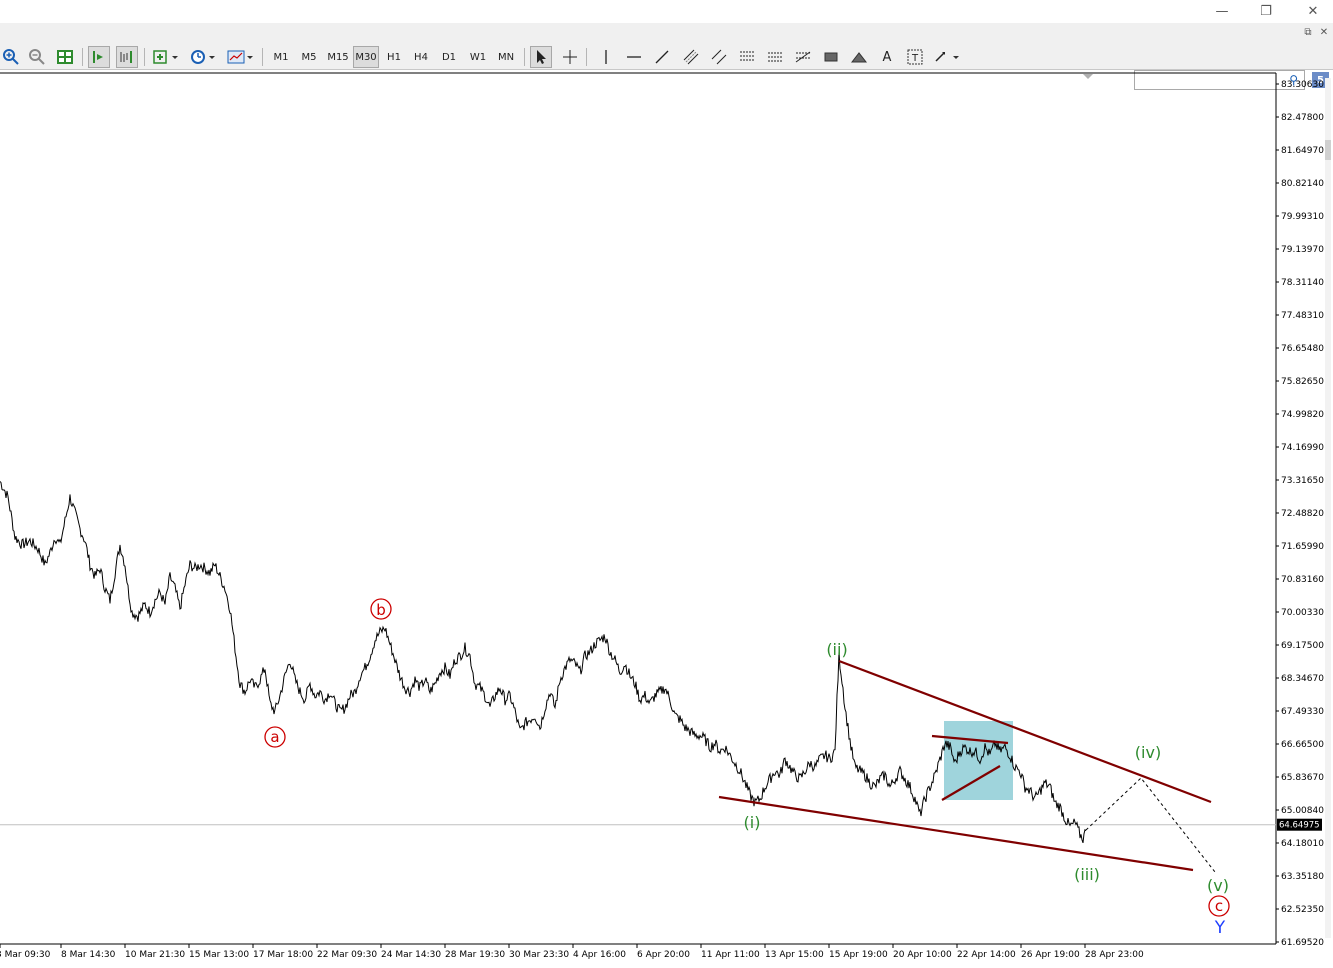 The height and width of the screenshot is (968, 1333). Describe the element at coordinates (1266, 11) in the screenshot. I see `restore-icon: ❐` at that location.